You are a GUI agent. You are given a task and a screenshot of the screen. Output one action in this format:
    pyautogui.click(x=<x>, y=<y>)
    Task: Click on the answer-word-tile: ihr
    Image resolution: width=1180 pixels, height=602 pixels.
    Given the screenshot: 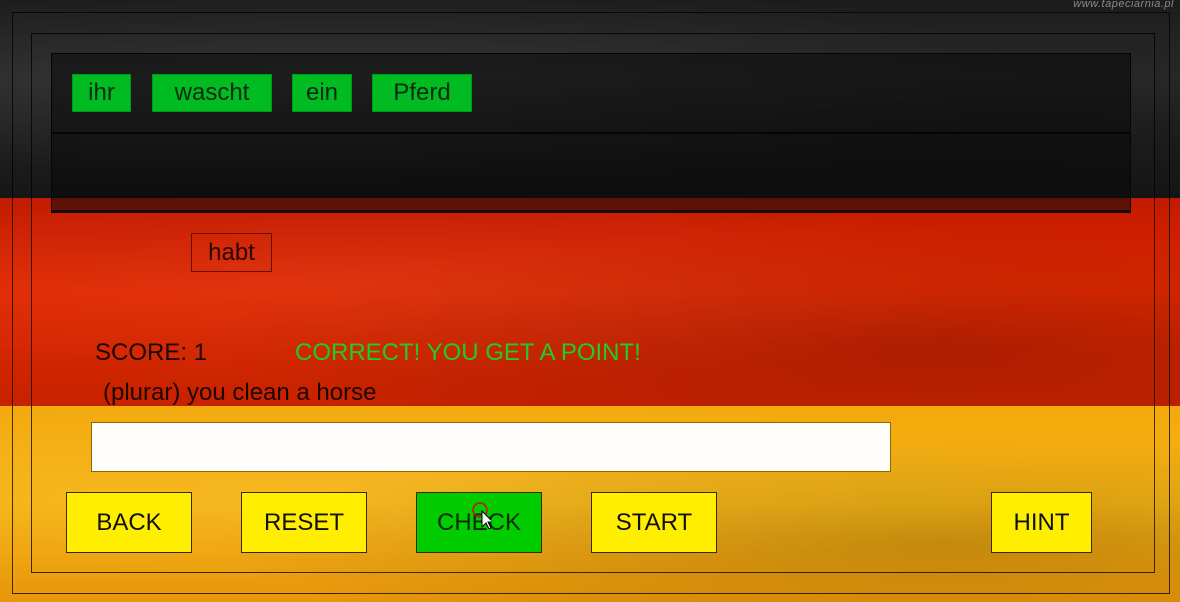 What is the action you would take?
    pyautogui.click(x=101, y=93)
    